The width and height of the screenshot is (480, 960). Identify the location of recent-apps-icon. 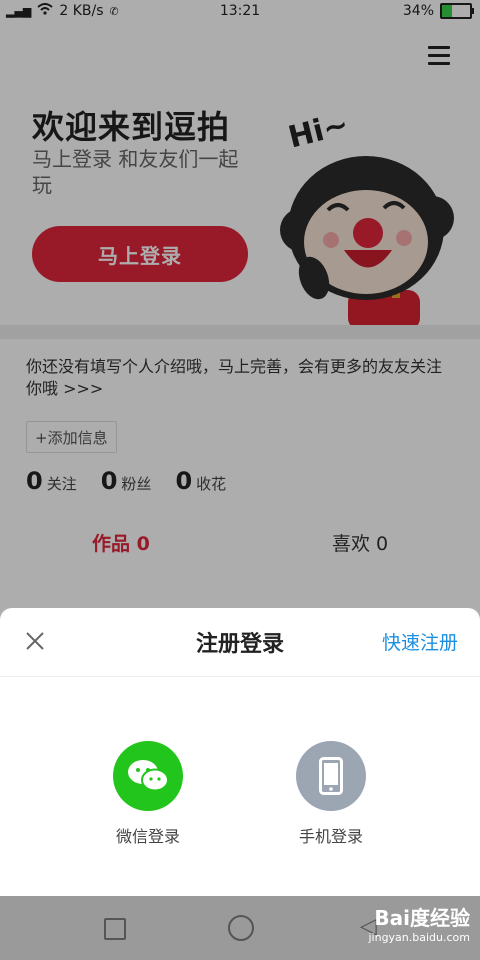
(115, 929).